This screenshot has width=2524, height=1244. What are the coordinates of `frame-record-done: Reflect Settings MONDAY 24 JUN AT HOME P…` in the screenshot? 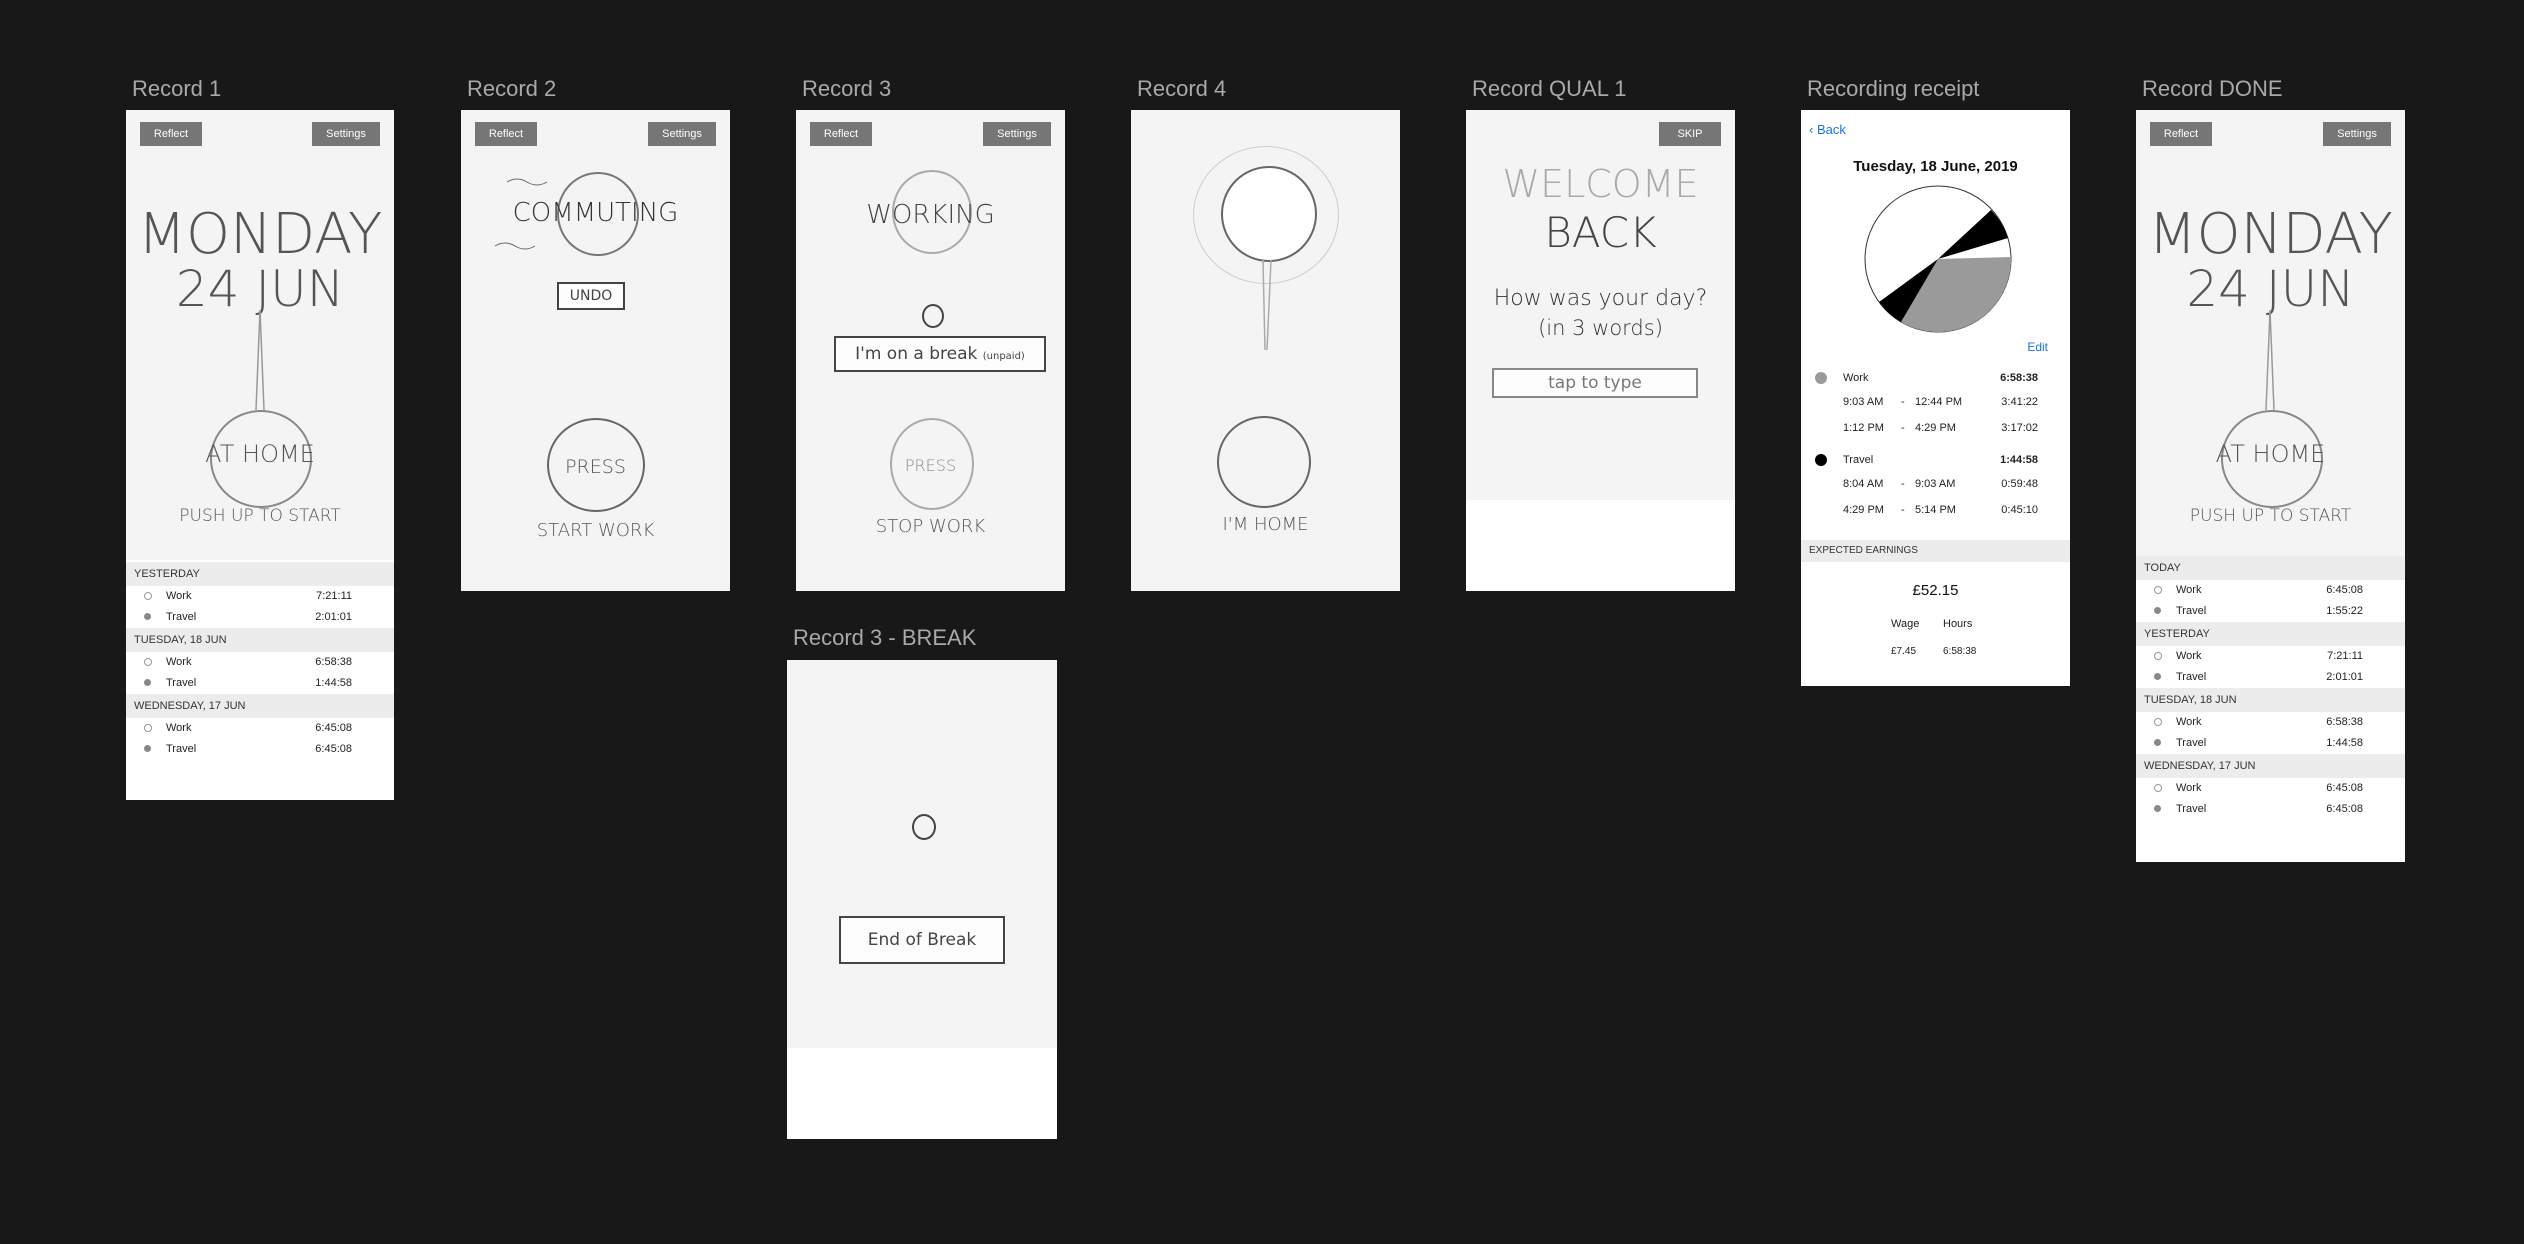 It's located at (2270, 486).